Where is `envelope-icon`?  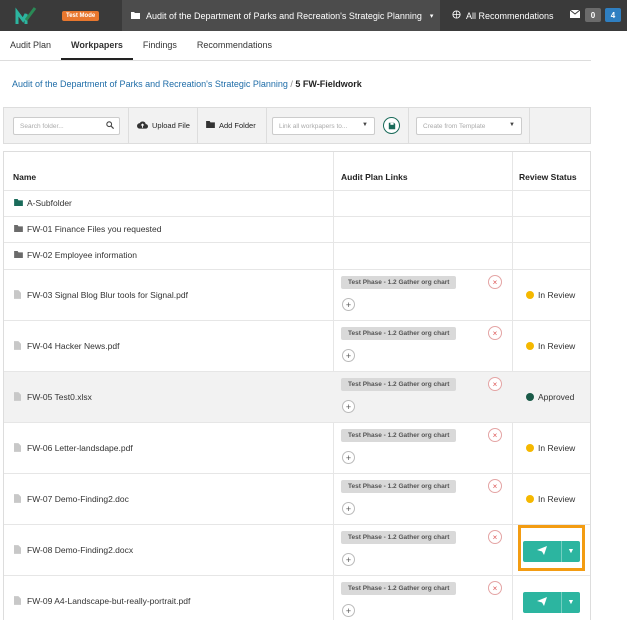
envelope-icon is located at coordinates (575, 14).